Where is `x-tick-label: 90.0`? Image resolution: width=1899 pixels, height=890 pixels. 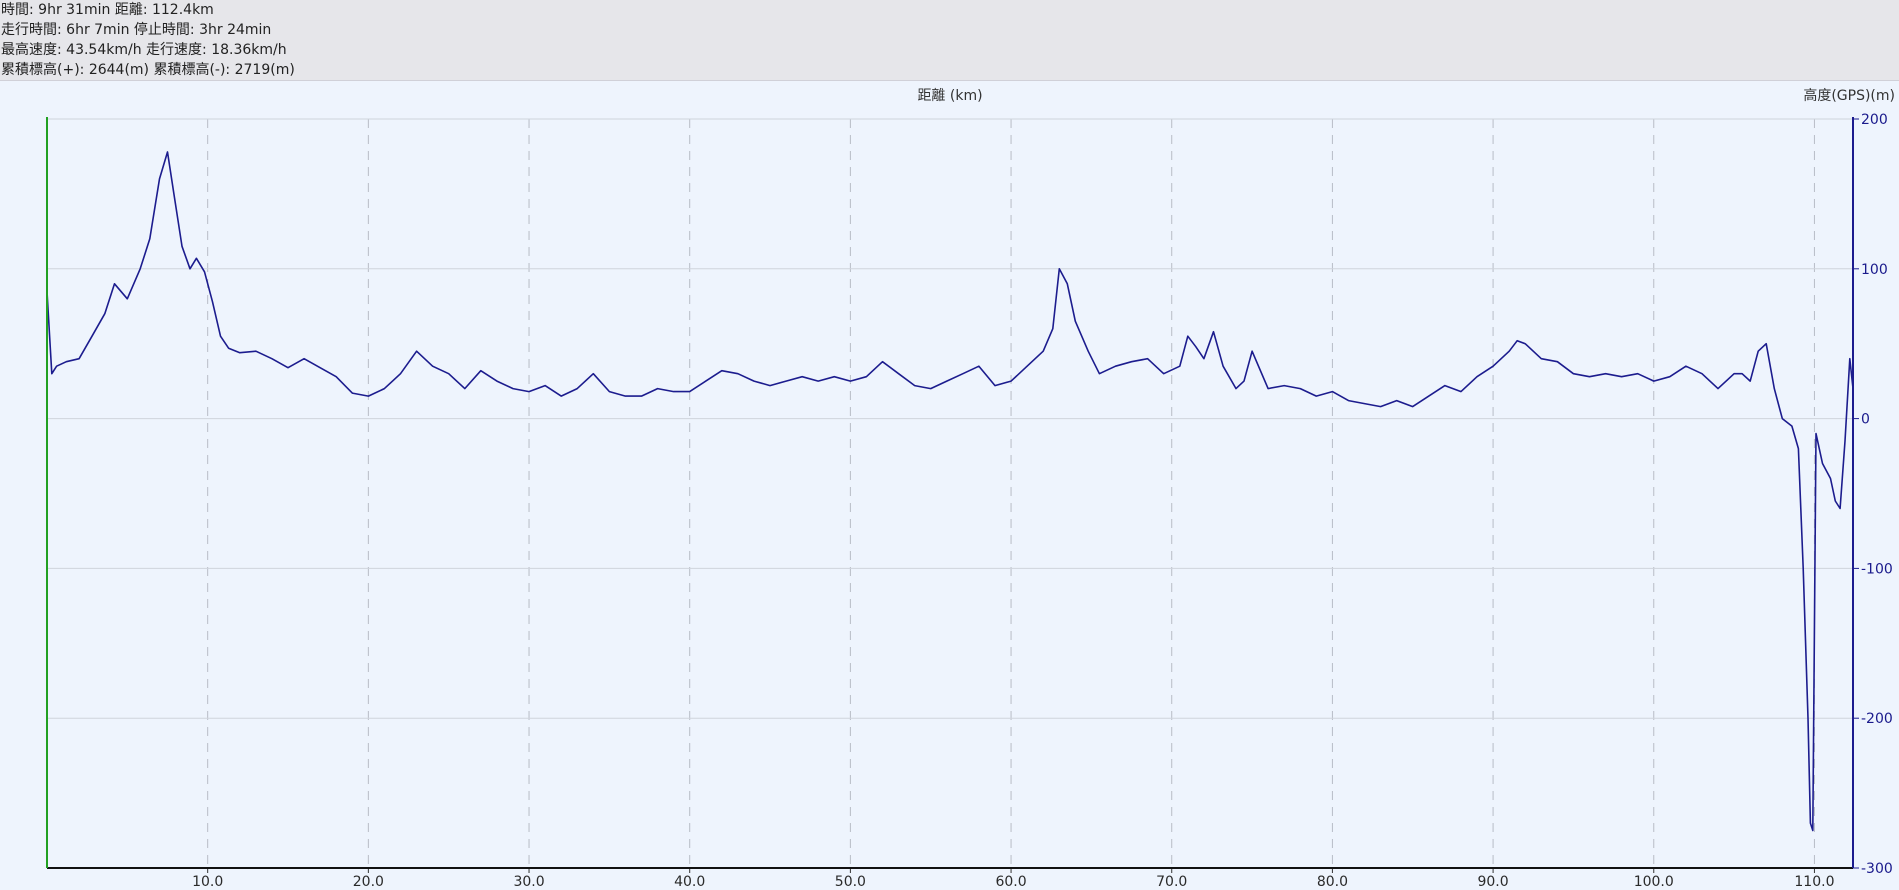
x-tick-label: 90.0 is located at coordinates (1492, 882).